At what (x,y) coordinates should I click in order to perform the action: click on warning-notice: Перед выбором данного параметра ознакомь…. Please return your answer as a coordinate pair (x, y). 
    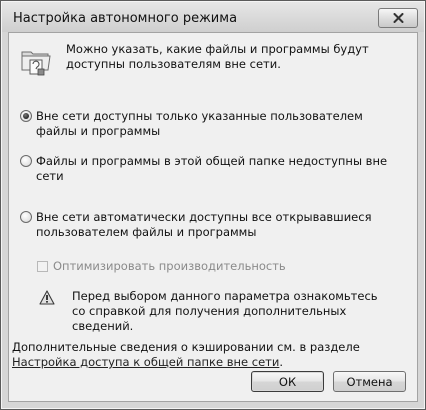
    Looking at the image, I should click on (210, 311).